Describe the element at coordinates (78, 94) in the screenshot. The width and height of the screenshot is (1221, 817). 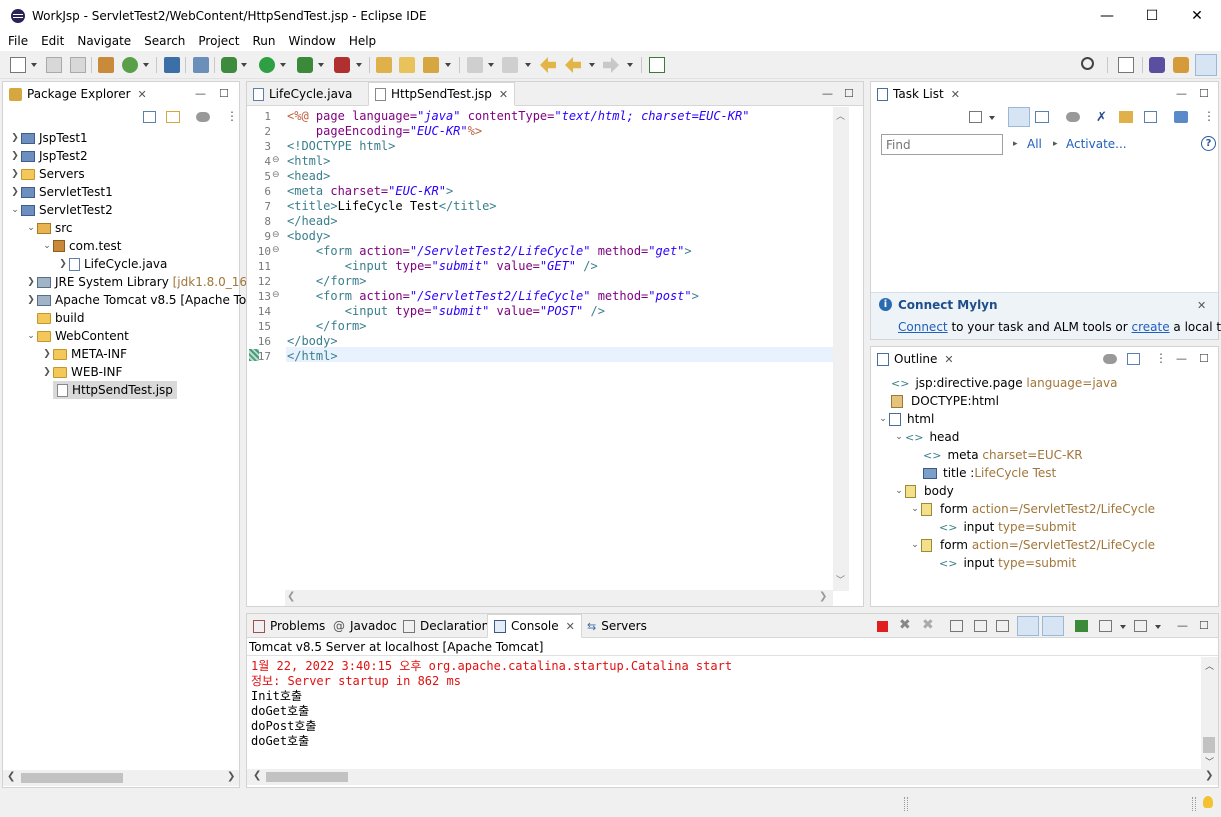
I see `tab-package-explorer: Package Explorer ✕` at that location.